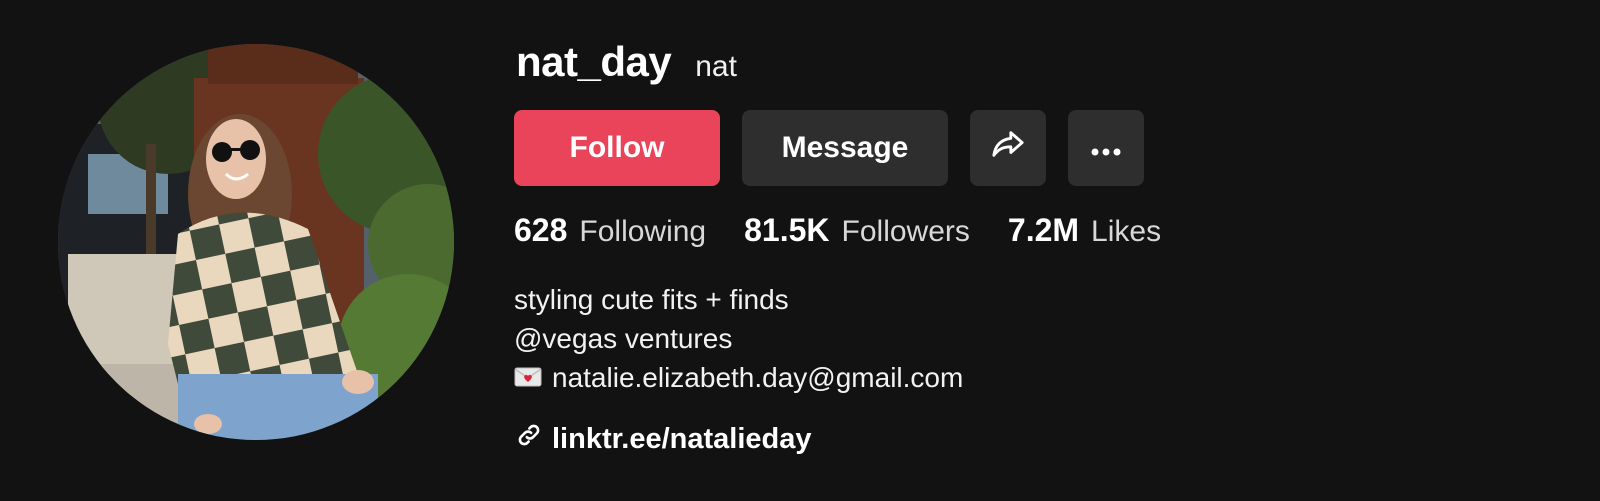 The width and height of the screenshot is (1600, 501). I want to click on stat-following: 628 Following, so click(610, 230).